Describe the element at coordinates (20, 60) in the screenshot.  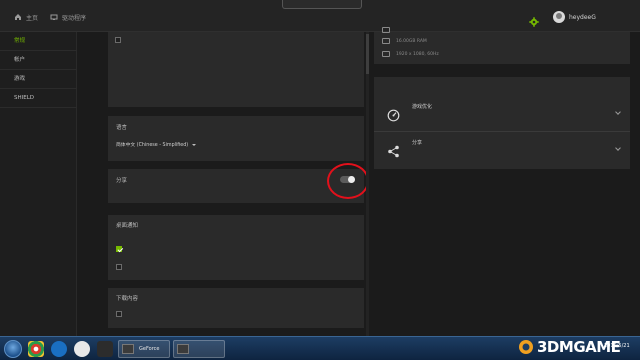
I see `sidebar-item-label: 帐户` at that location.